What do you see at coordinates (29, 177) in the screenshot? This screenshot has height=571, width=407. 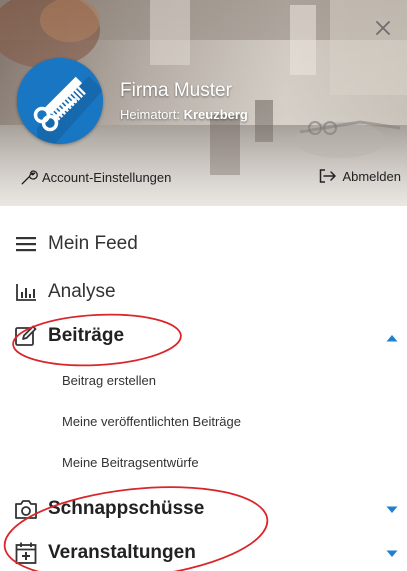 I see `wrench-icon` at bounding box center [29, 177].